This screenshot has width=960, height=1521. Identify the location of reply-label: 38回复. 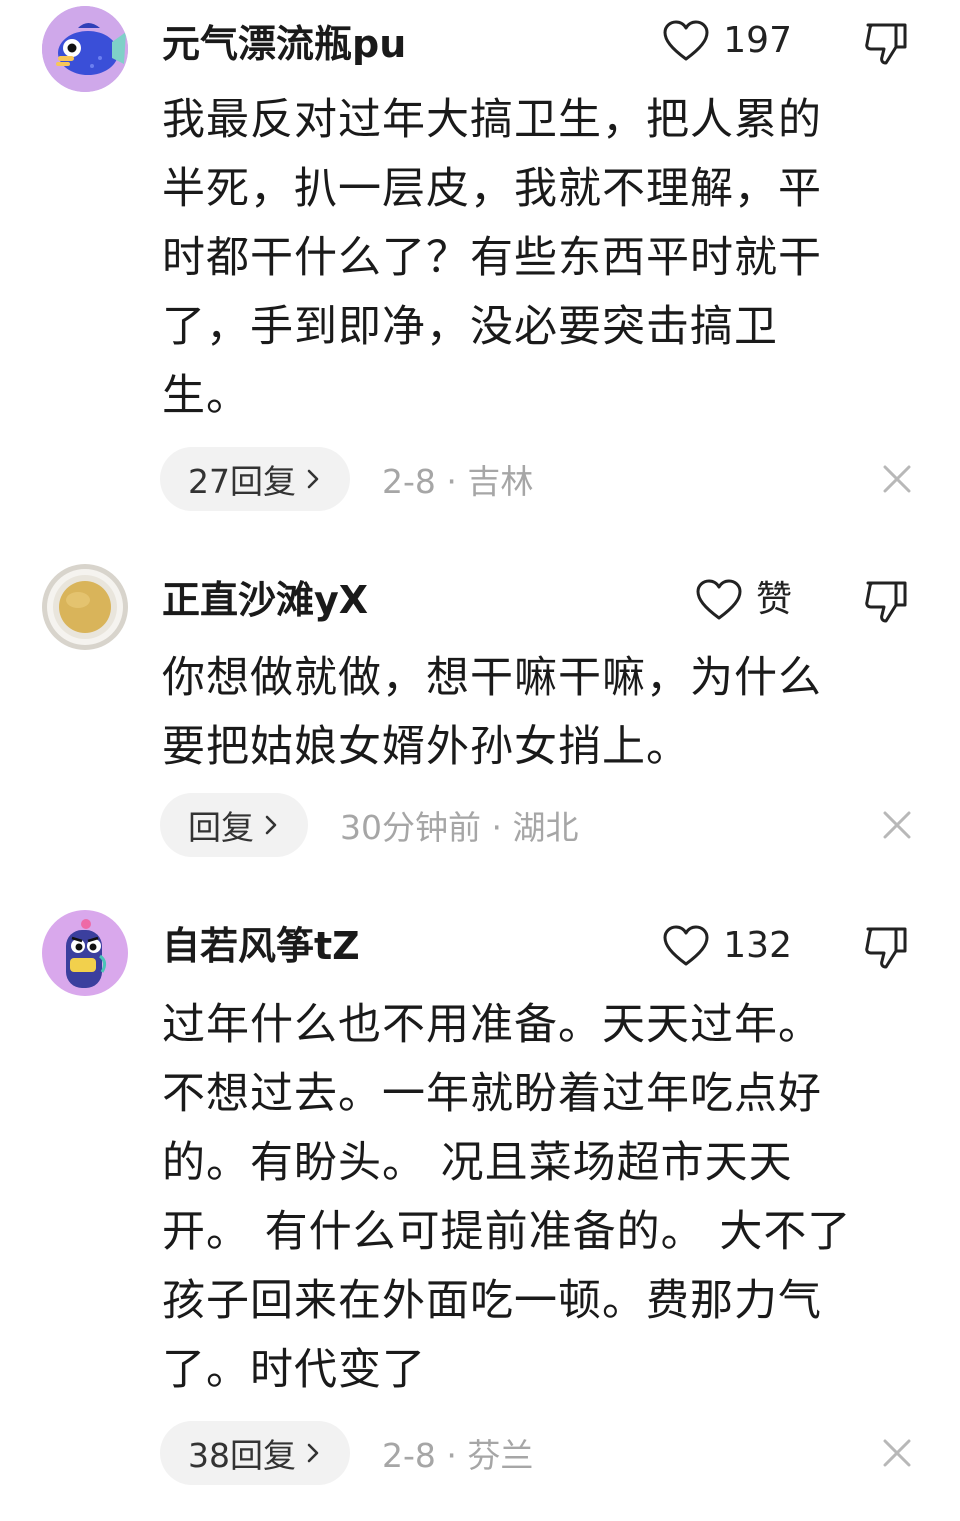
(242, 1455).